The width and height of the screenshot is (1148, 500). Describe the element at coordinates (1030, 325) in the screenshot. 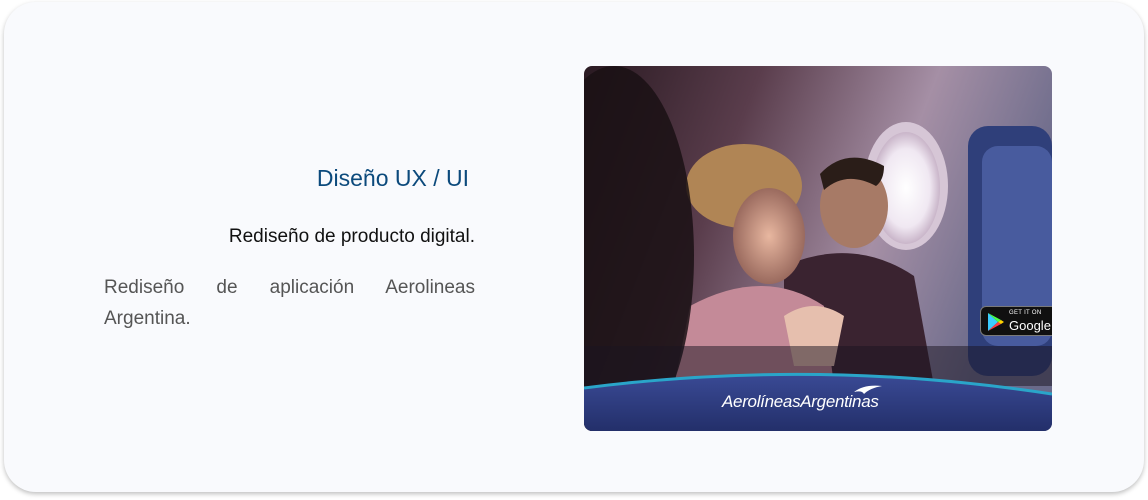

I see `badge-big-text: Google Play` at that location.